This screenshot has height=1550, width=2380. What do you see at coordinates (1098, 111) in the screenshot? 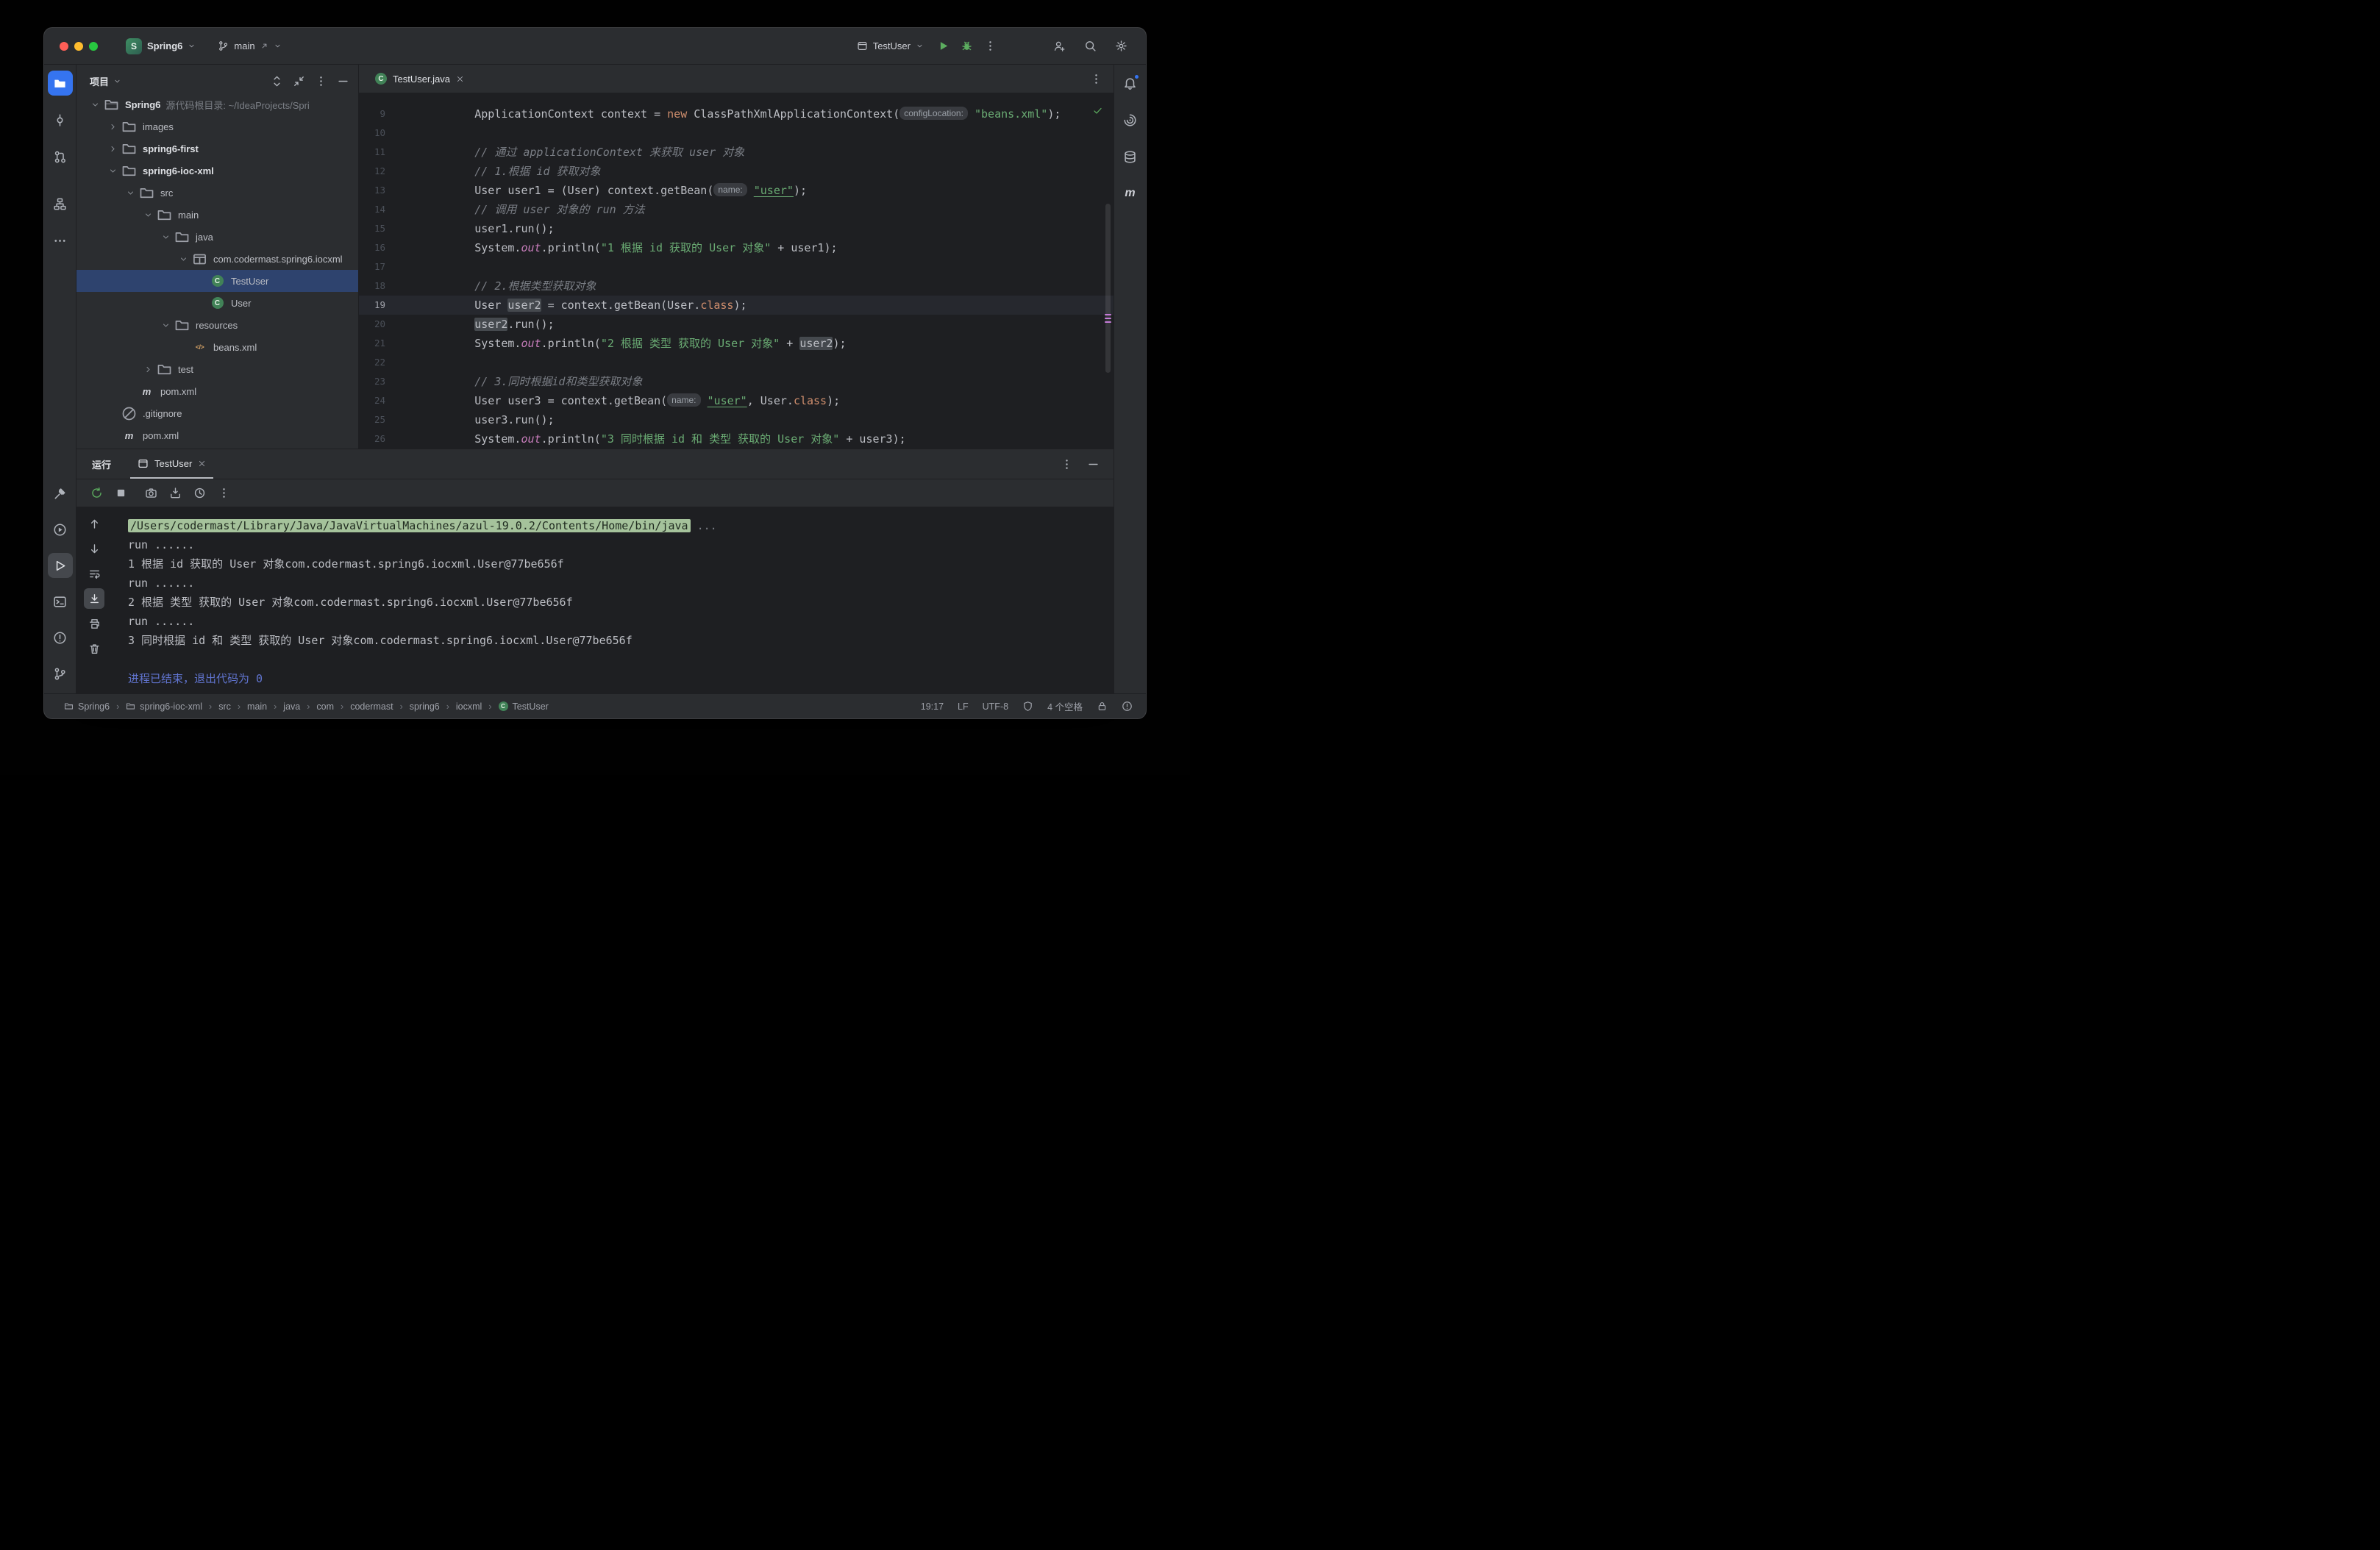
I see `inspections-ok-icon` at bounding box center [1098, 111].